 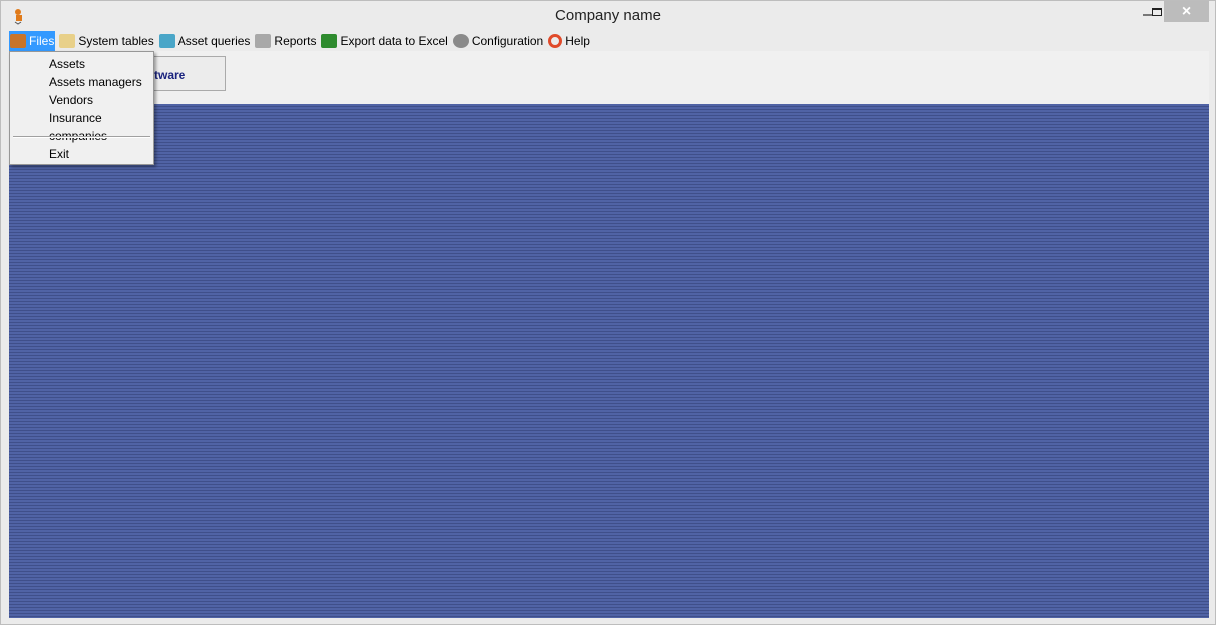 What do you see at coordinates (67, 64) in the screenshot?
I see `menu-item-assets: Assets` at bounding box center [67, 64].